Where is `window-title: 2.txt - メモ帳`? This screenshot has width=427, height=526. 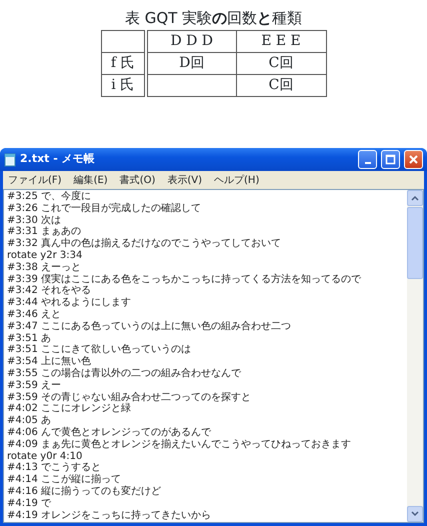
window-title: 2.txt - メモ帳 is located at coordinates (57, 159).